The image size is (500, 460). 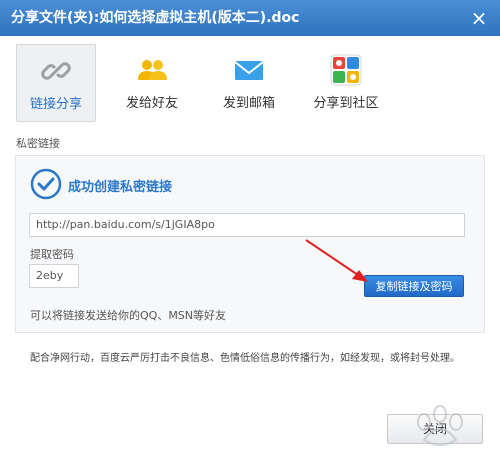 I want to click on tab-label: 分享到社区, so click(x=346, y=103).